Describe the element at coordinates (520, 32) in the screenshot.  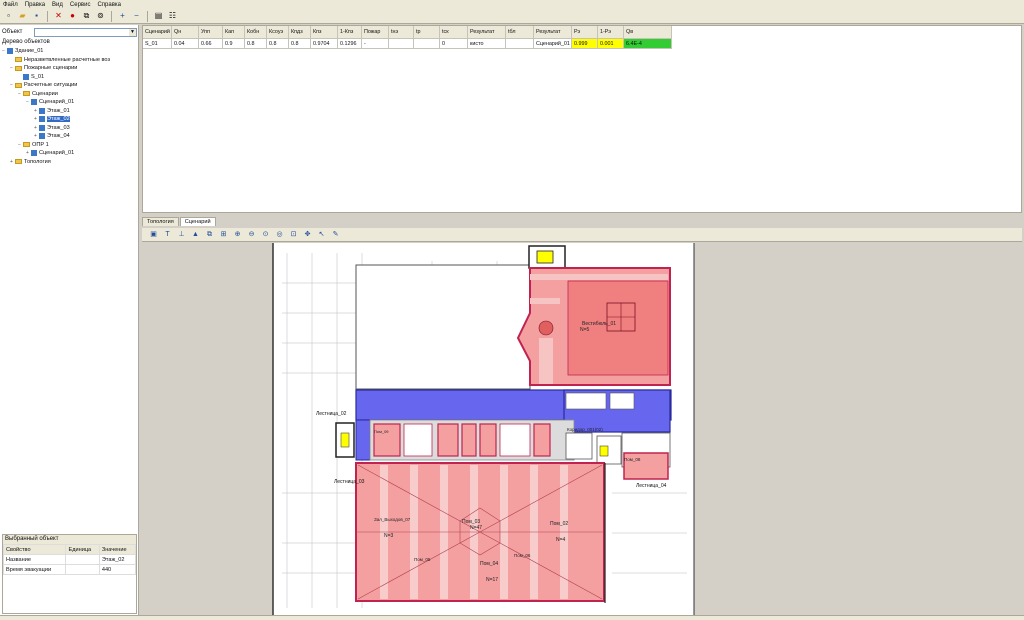
I see `grid-header-cell: tбл` at that location.